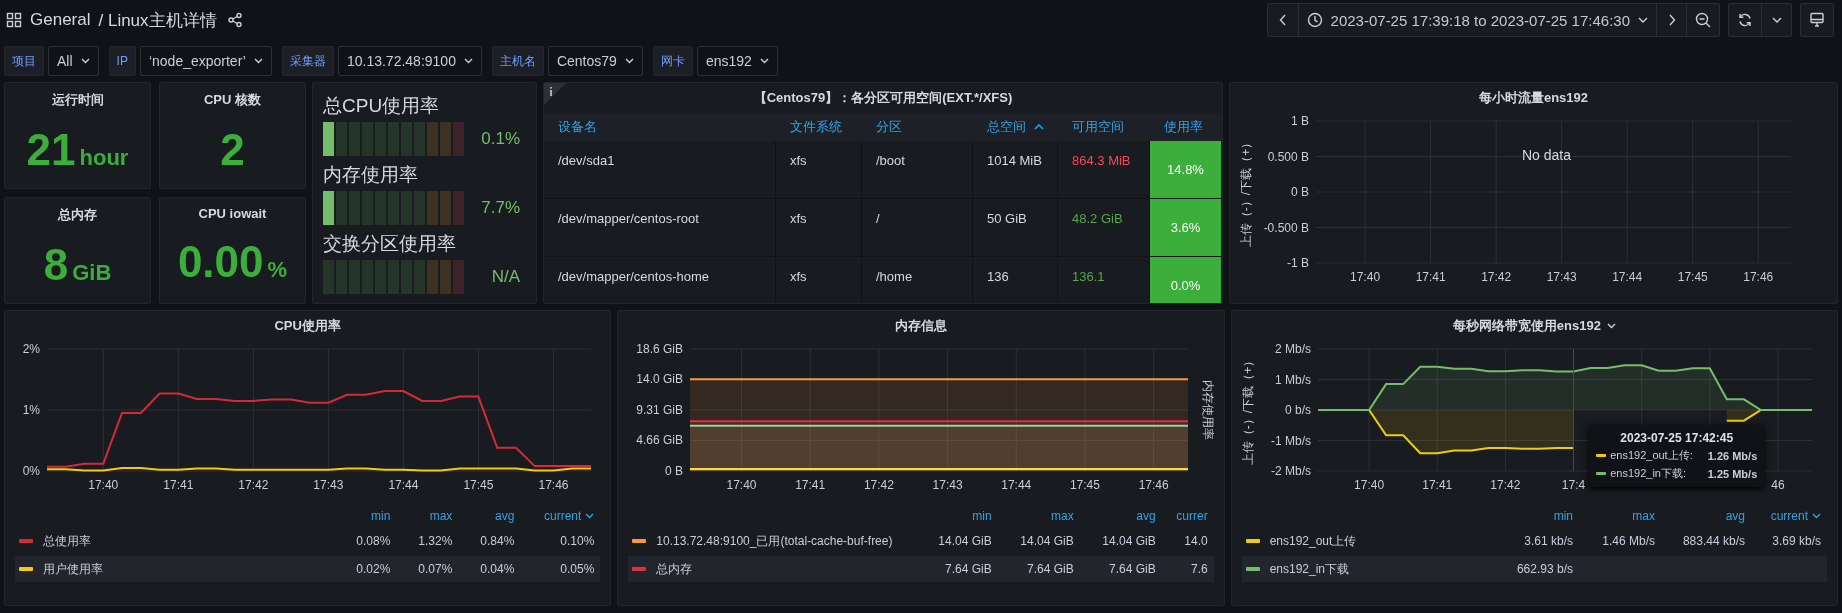  Describe the element at coordinates (205, 61) in the screenshot. I see `variable-dropdown: ‘node_exporter’` at that location.